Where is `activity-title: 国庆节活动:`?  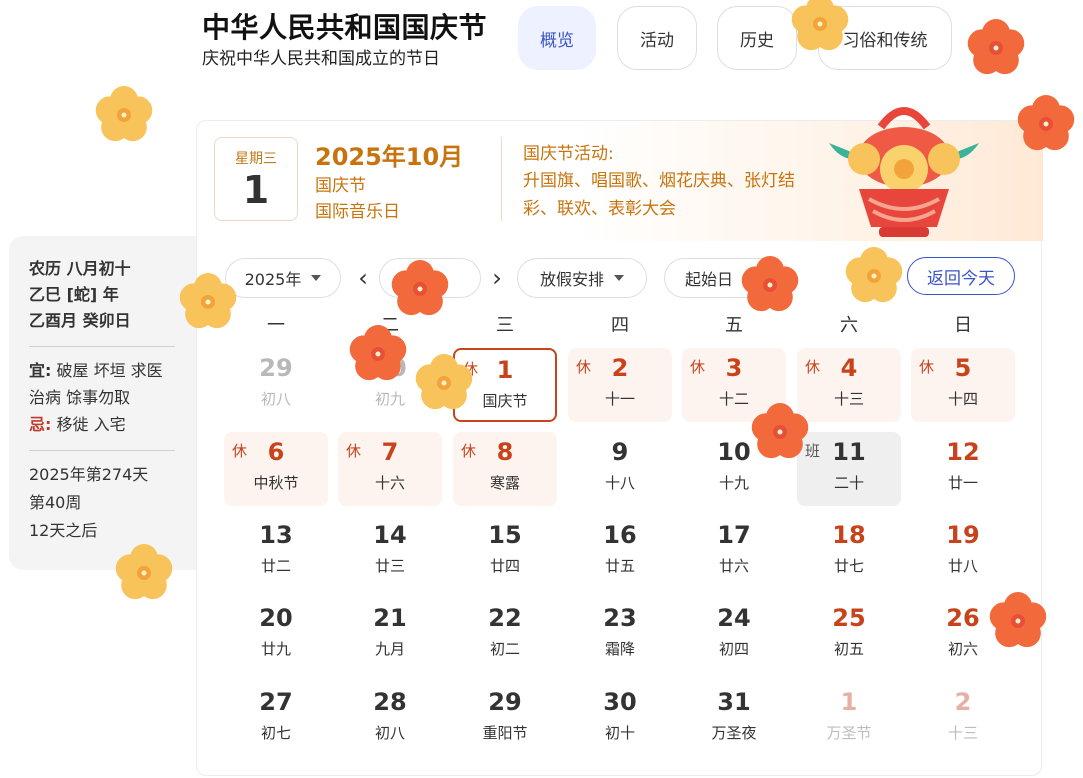 activity-title: 国庆节活动: is located at coordinates (568, 154).